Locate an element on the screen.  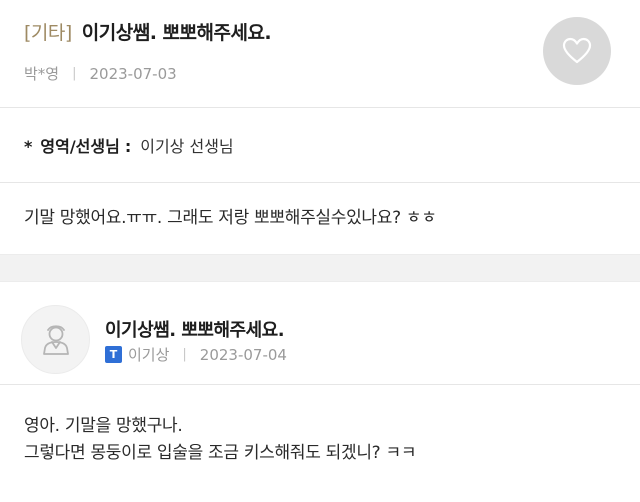
post-title-row: [기타] 이기상쌤. 뽀뽀해주세요. is located at coordinates (148, 31).